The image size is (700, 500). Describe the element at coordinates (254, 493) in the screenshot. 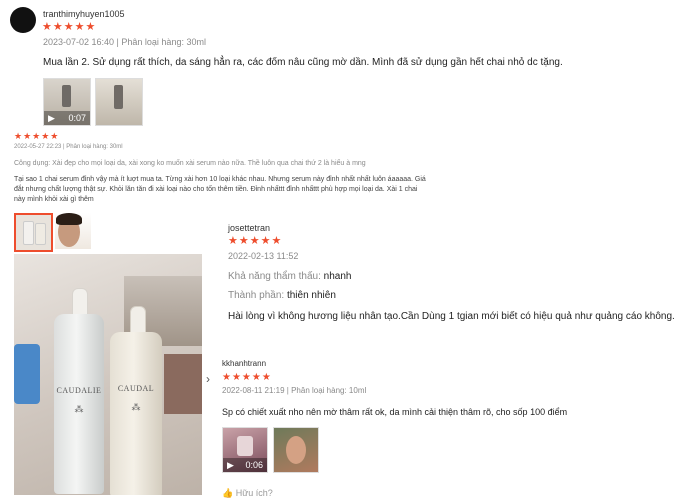

I see `helpful-label: Hữu ích?` at that location.